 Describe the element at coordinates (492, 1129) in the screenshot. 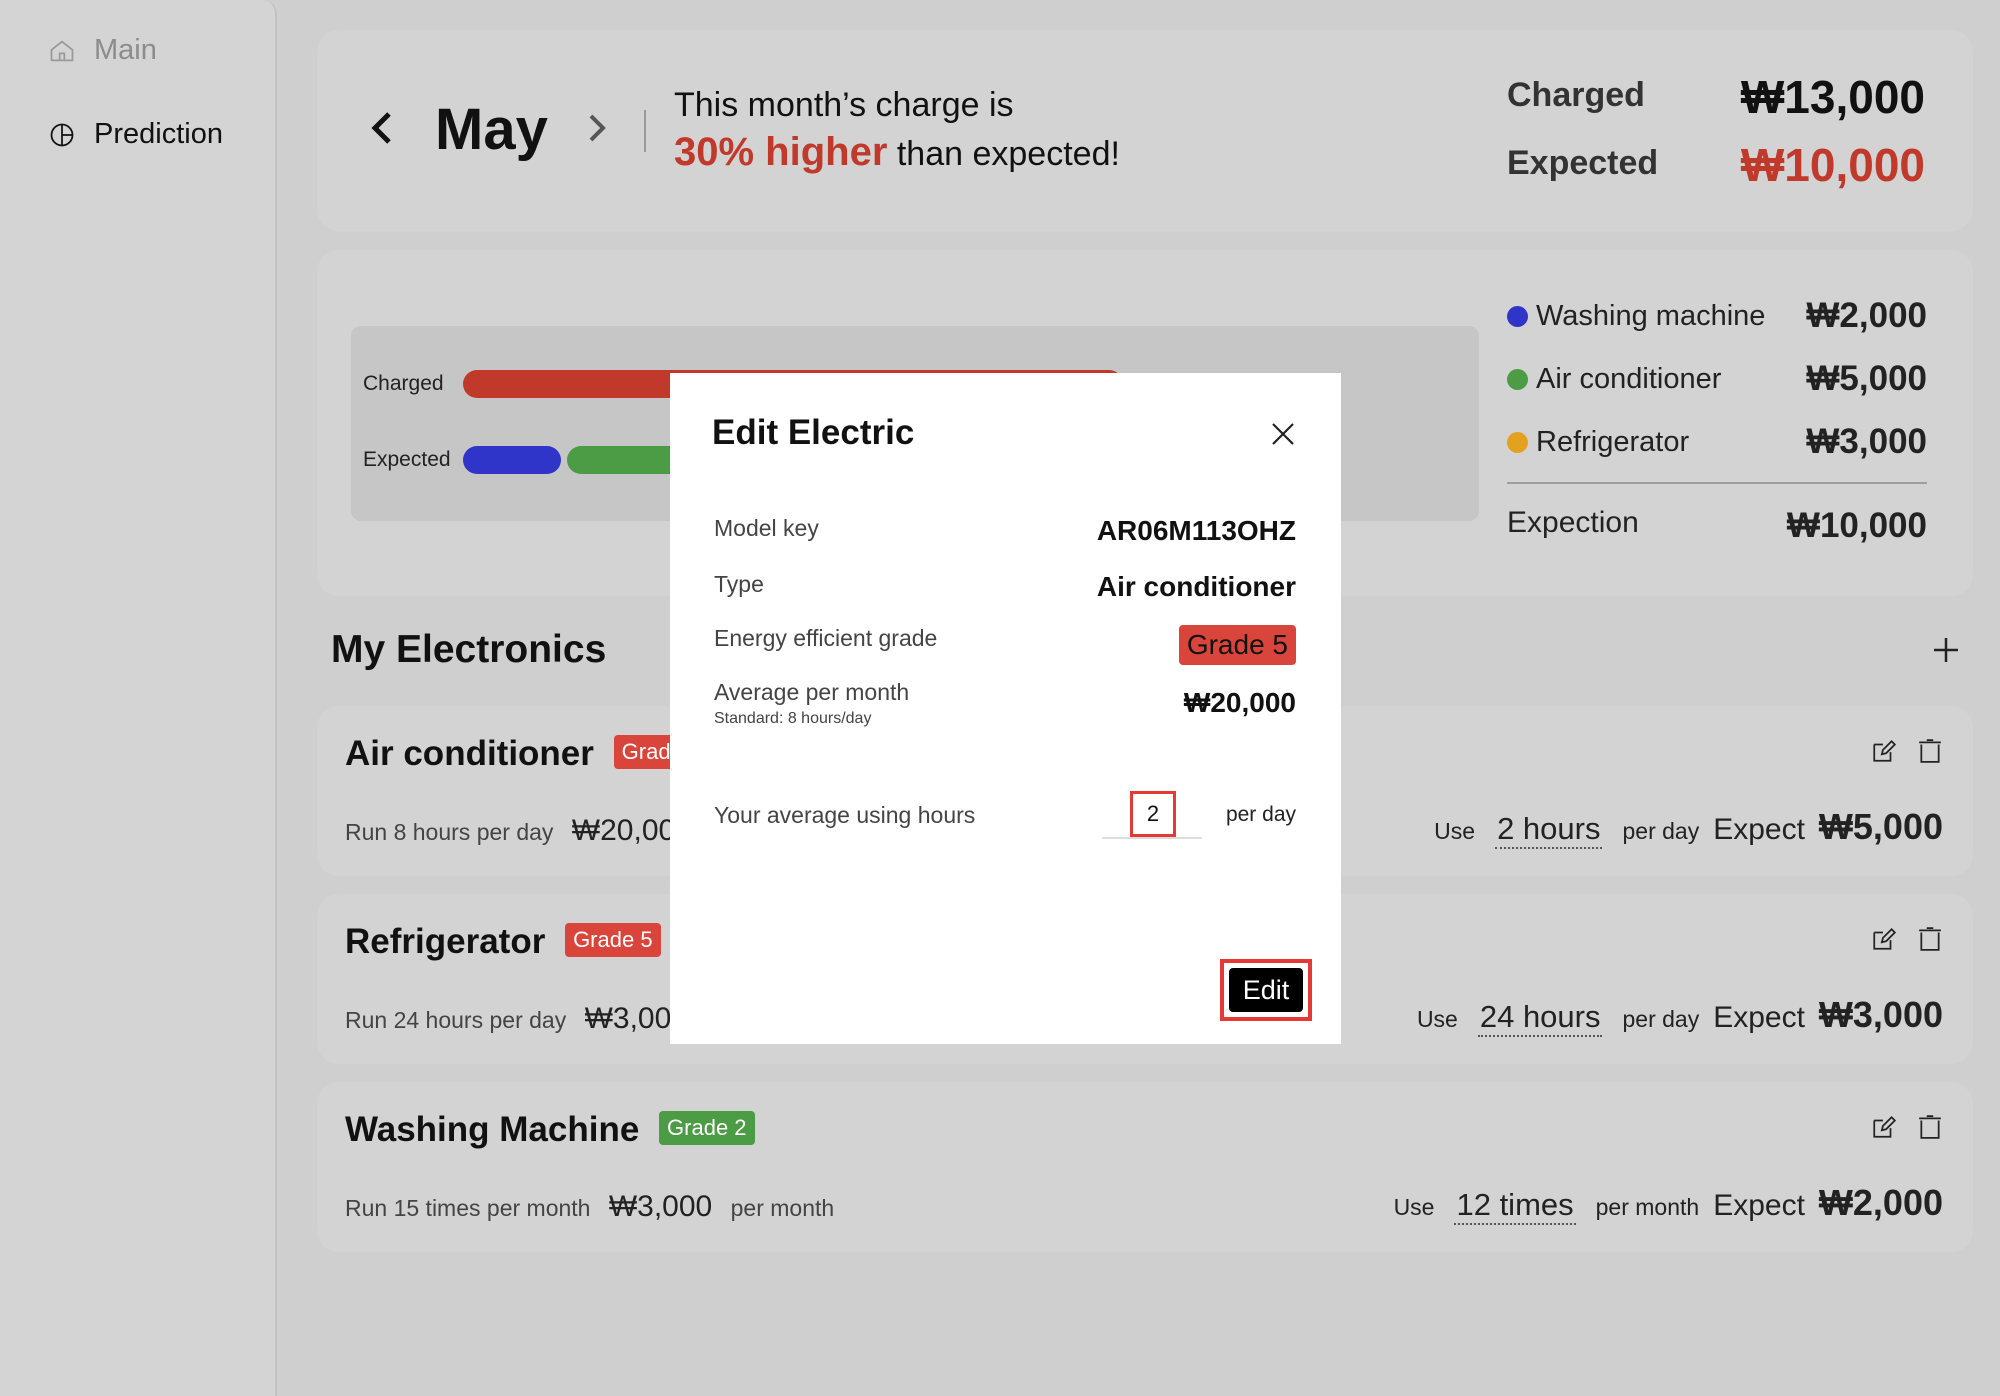

I see `item-name: Washing Machine` at that location.